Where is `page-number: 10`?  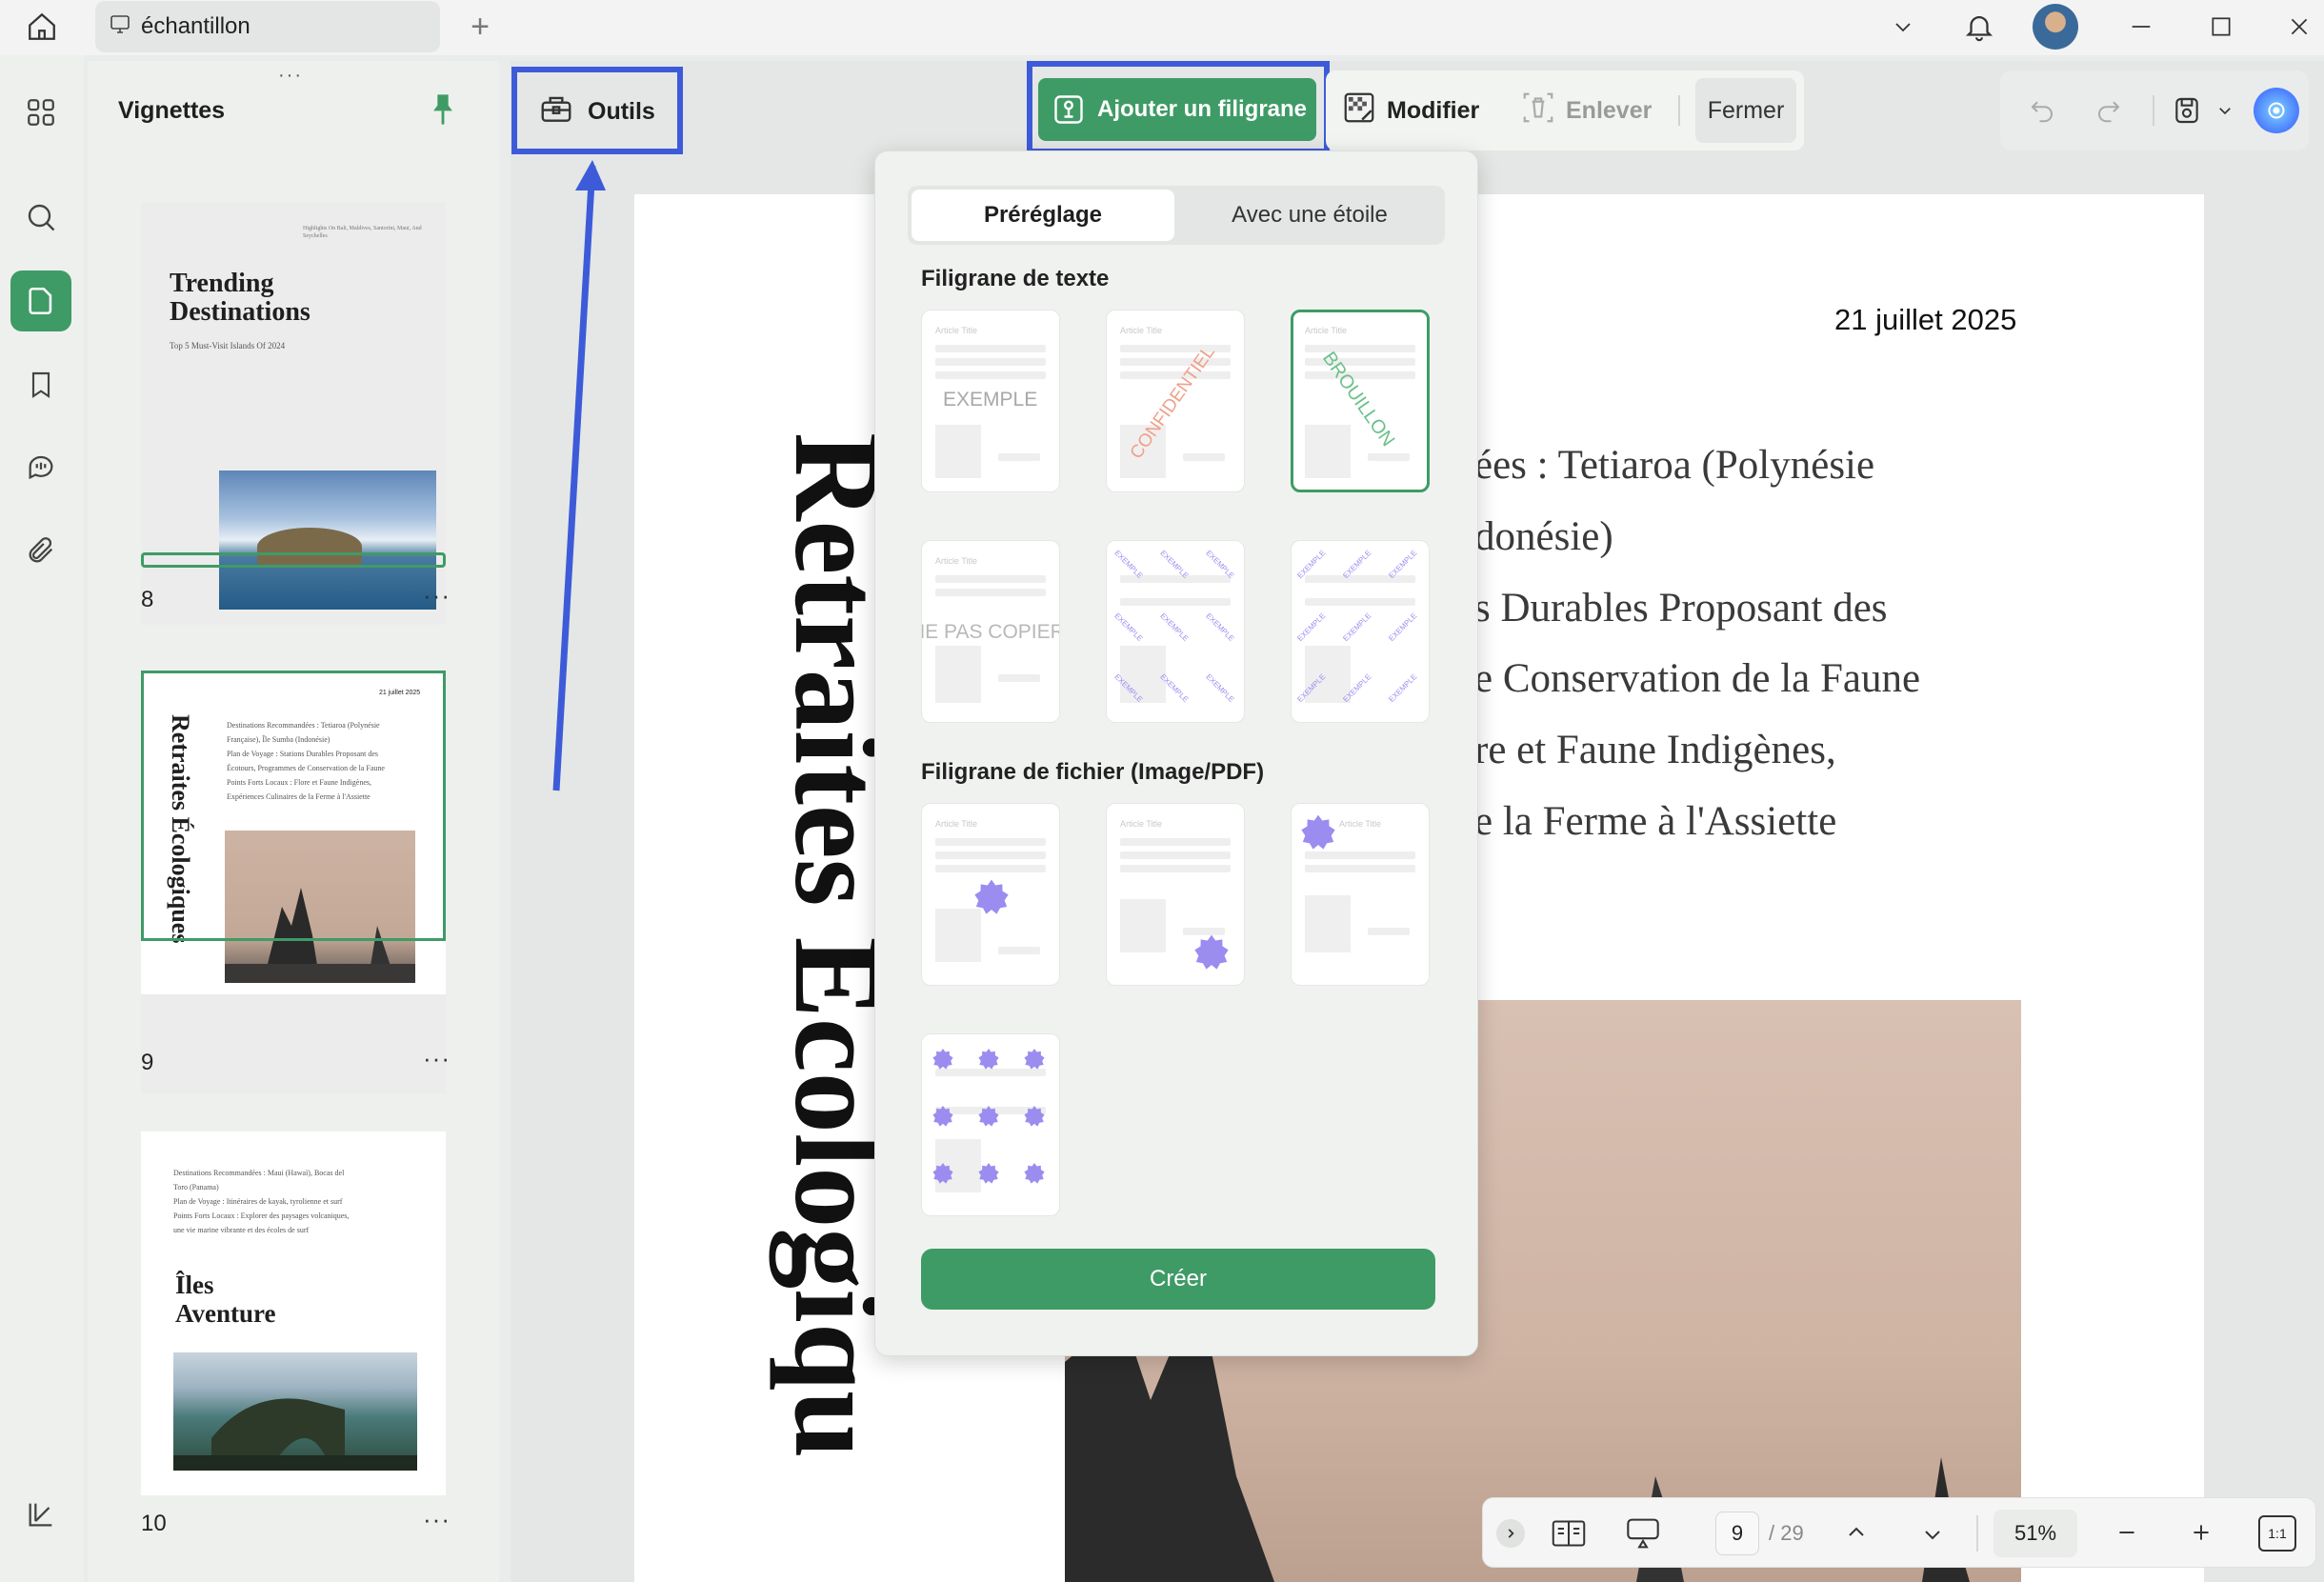 page-number: 10 is located at coordinates (154, 1523).